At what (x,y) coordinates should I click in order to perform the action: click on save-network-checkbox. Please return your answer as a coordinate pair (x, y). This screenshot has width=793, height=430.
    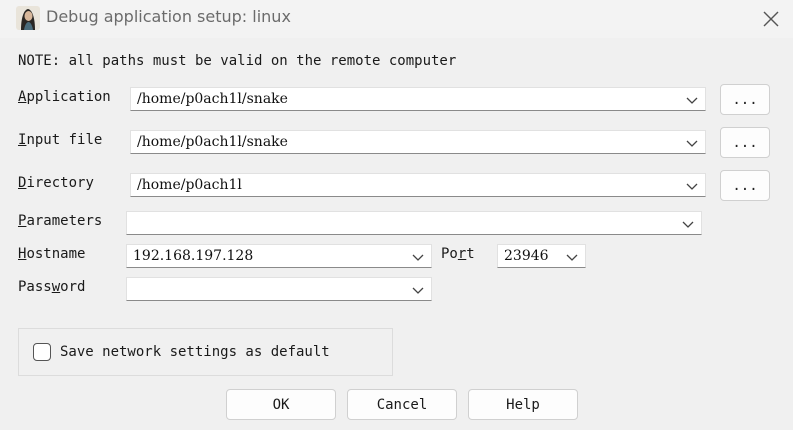
    Looking at the image, I should click on (42, 352).